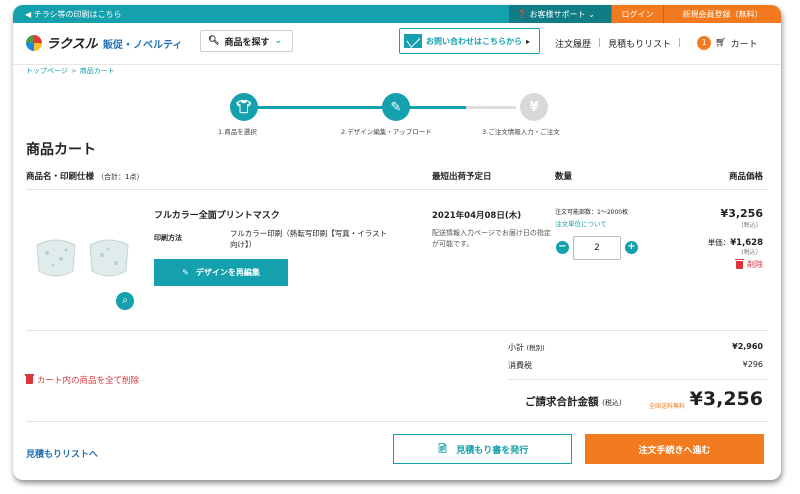  I want to click on estimate-list-link: 見積もりリスト, so click(639, 43).